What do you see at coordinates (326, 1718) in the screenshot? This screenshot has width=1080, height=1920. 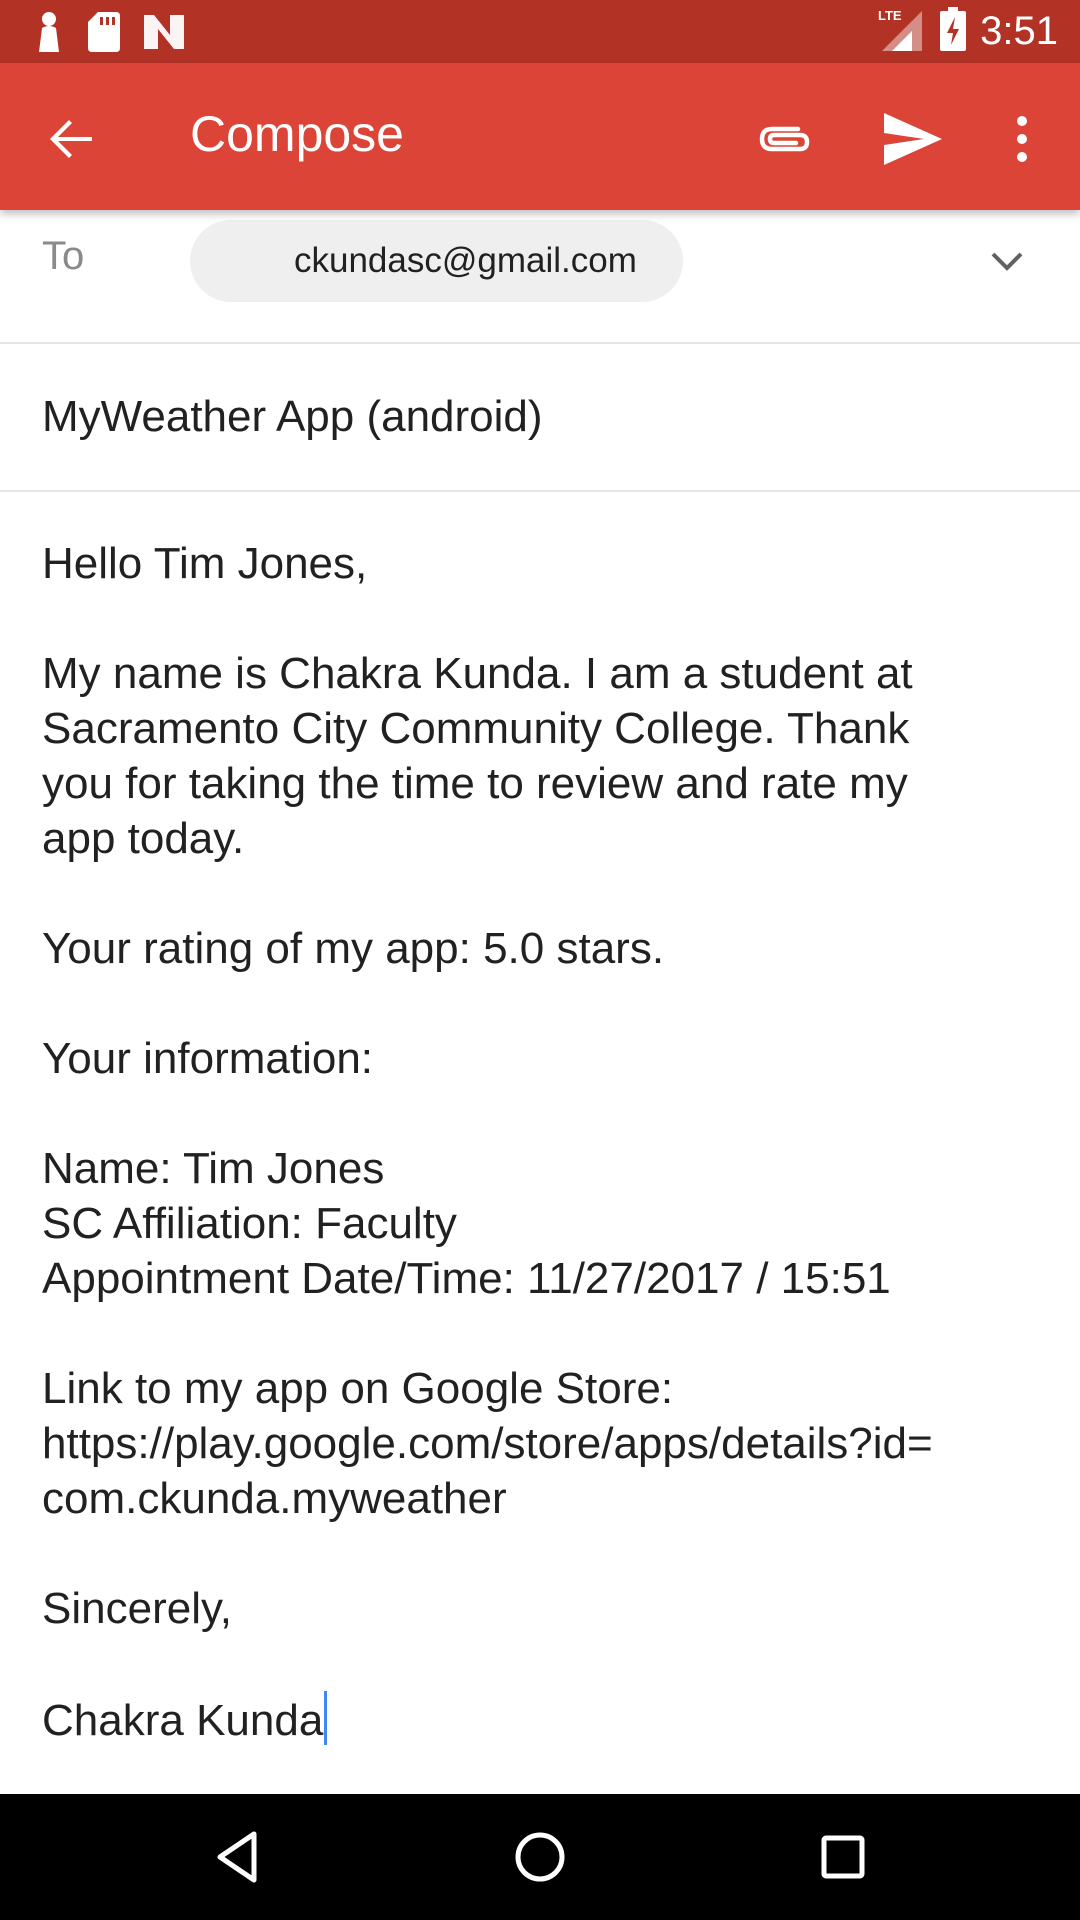 I see `text-cursor` at bounding box center [326, 1718].